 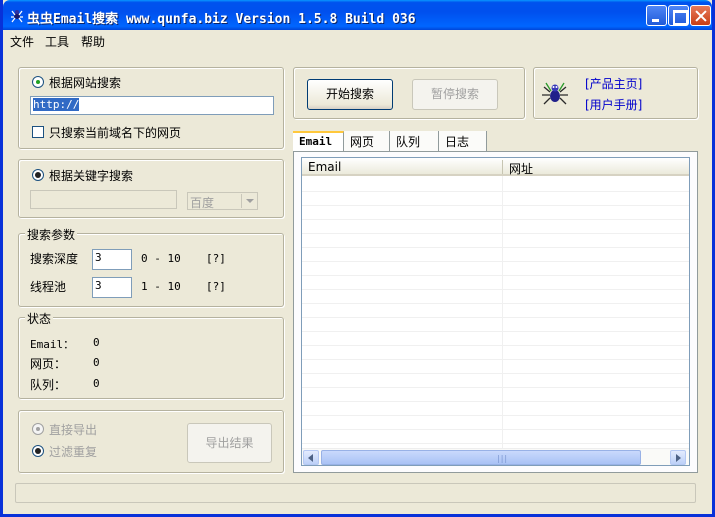 What do you see at coordinates (202, 203) in the screenshot?
I see `search-engine-value: 百度` at bounding box center [202, 203].